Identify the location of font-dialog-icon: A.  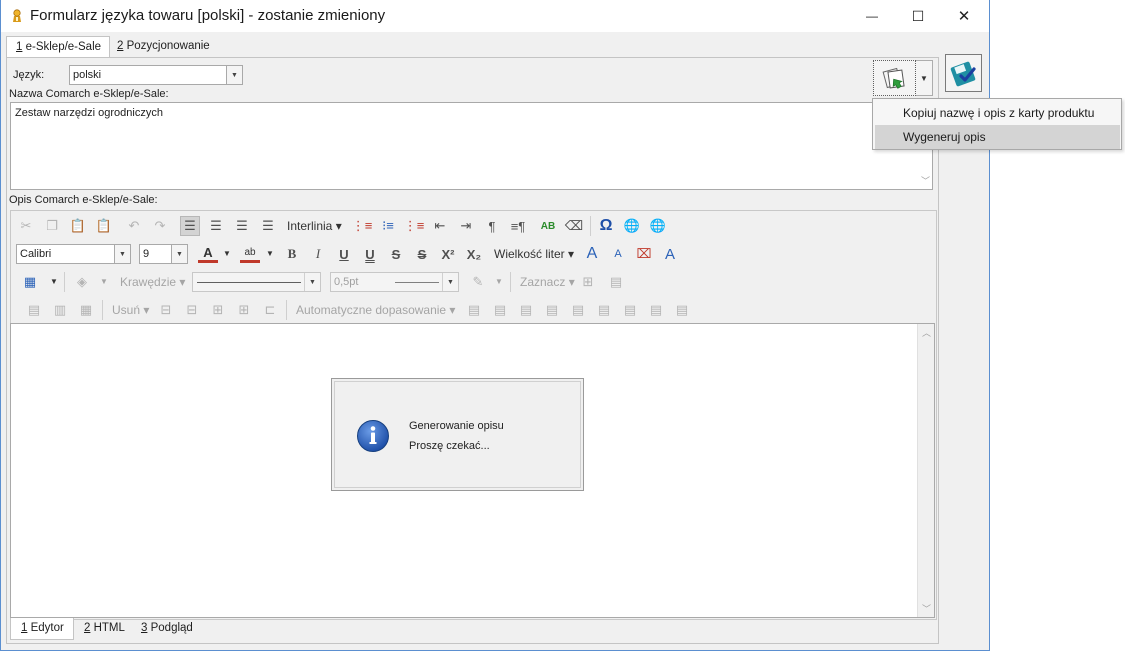
(670, 254).